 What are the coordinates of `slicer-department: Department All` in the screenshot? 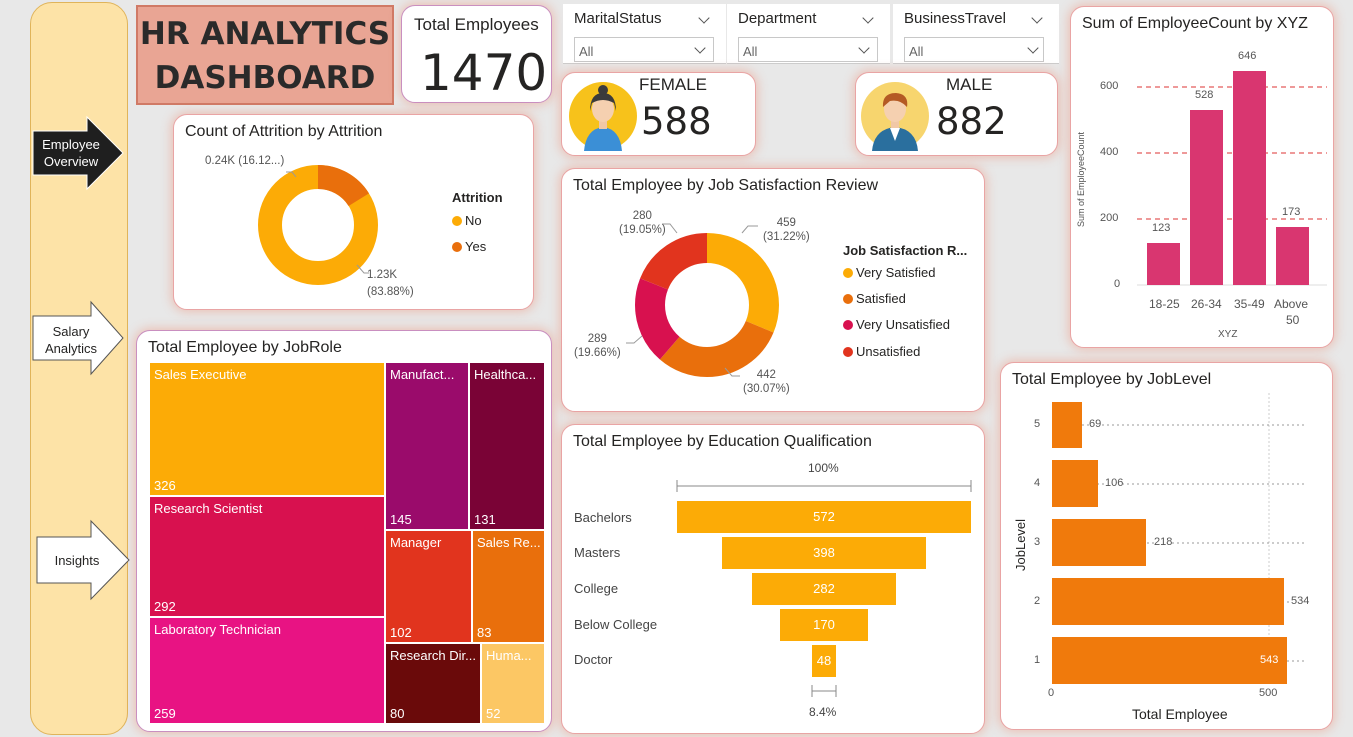 It's located at (808, 34).